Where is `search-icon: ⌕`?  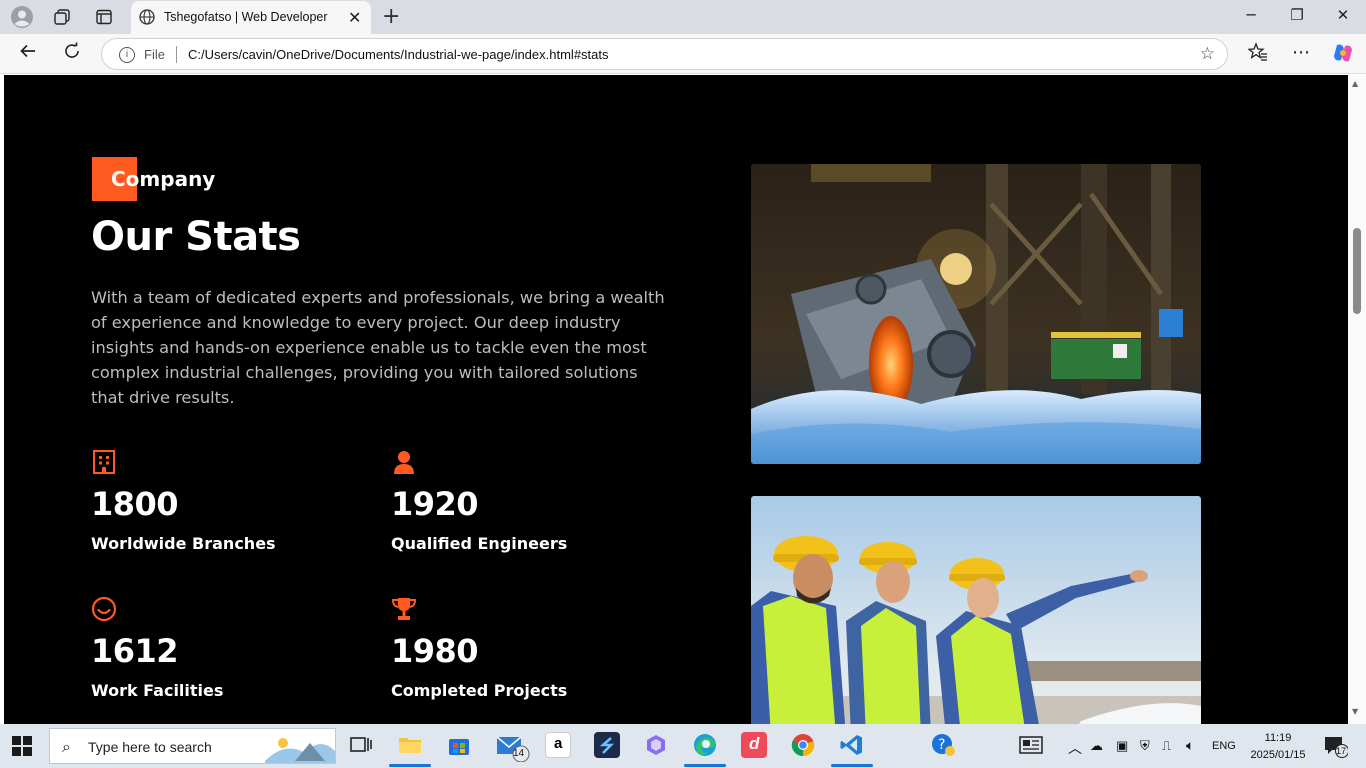 search-icon: ⌕ is located at coordinates (66, 746).